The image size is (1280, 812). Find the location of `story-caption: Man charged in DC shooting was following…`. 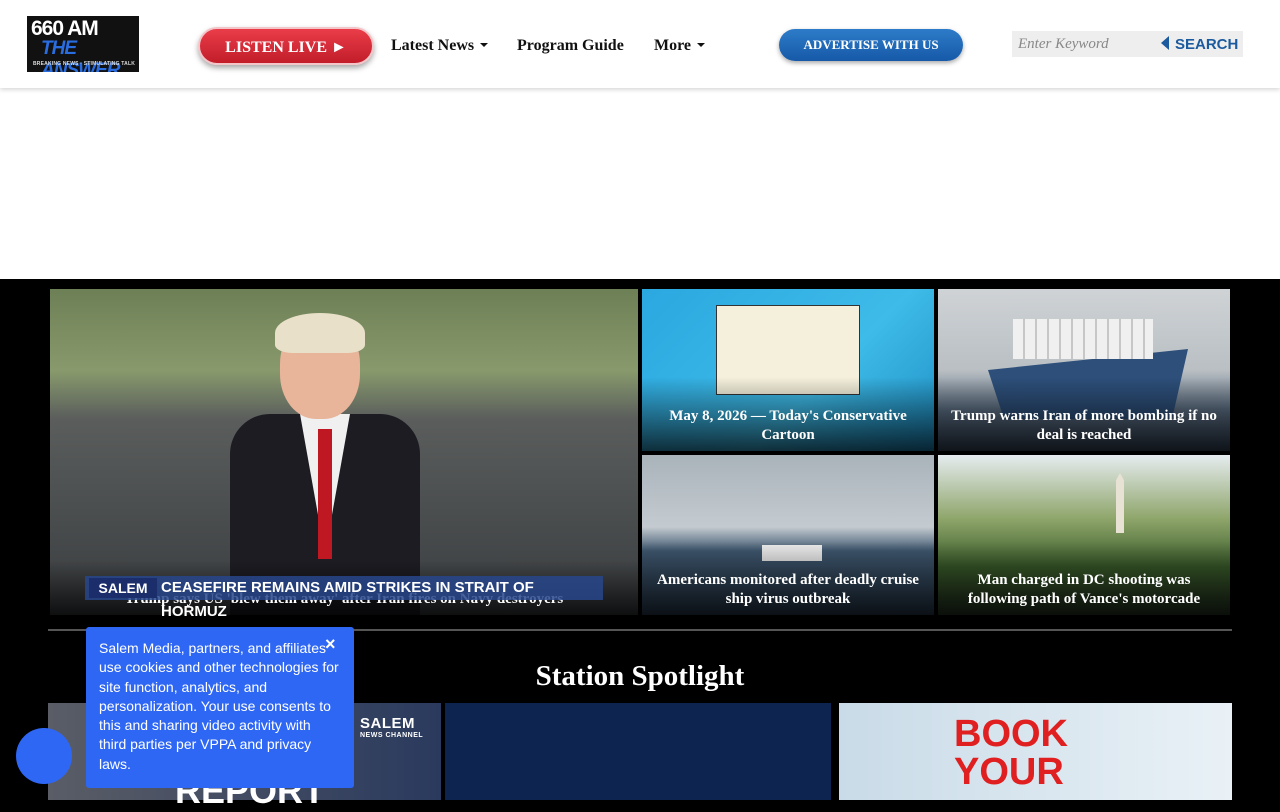

story-caption: Man charged in DC shooting was following… is located at coordinates (1084, 578).